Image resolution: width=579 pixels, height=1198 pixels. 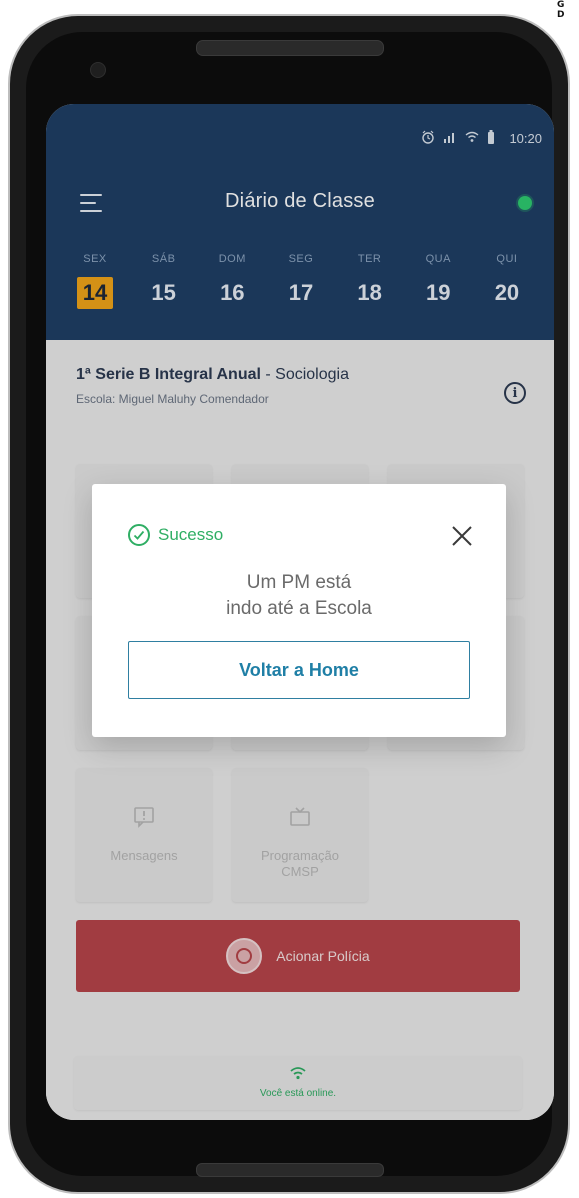 I want to click on dialog-status-label: Sucesso, so click(x=191, y=534).